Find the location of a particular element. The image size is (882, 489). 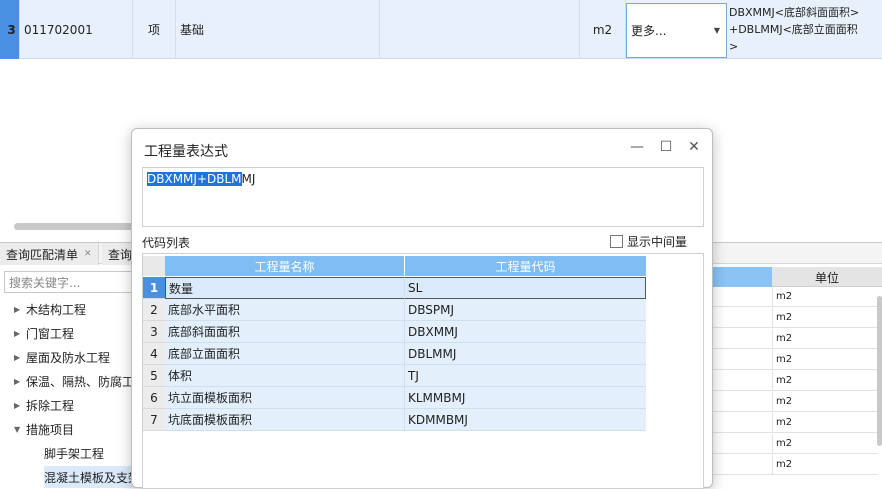

header-selected-cell is located at coordinates (742, 277).